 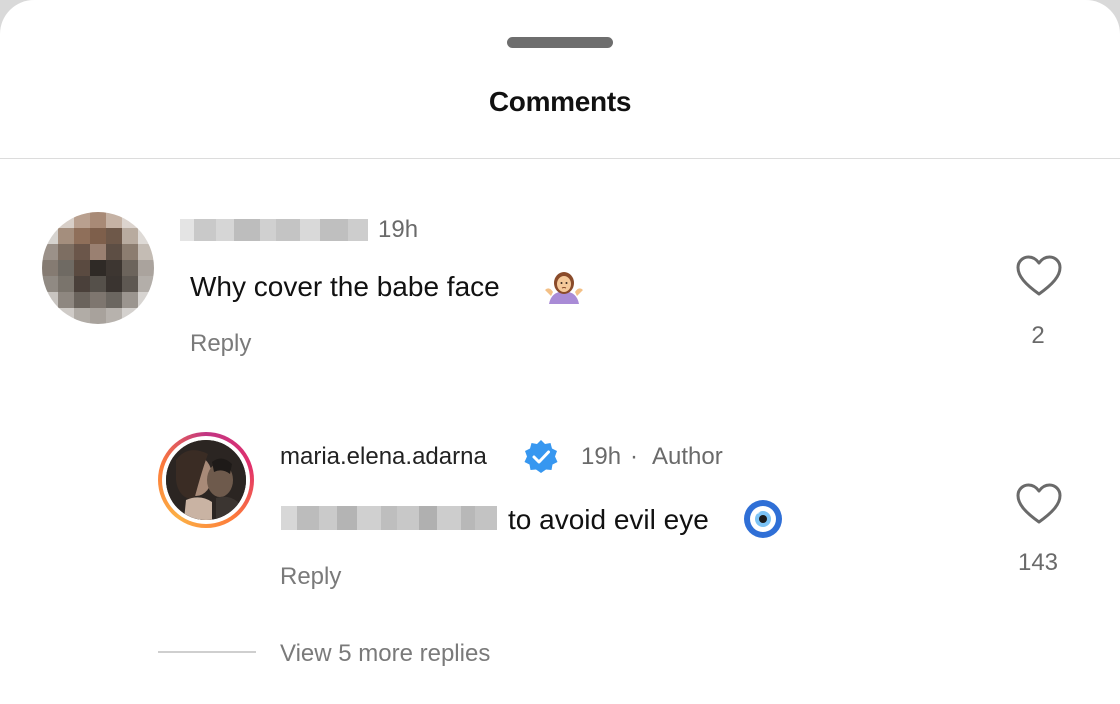 I want to click on thread-line, so click(x=207, y=652).